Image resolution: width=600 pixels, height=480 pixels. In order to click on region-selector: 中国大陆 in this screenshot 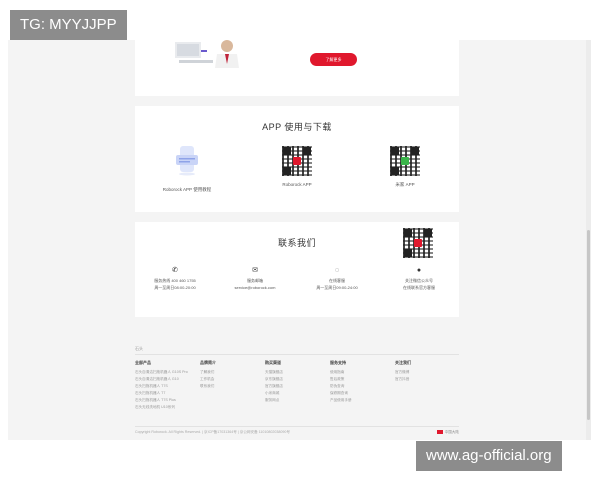, I will do `click(447, 432)`.